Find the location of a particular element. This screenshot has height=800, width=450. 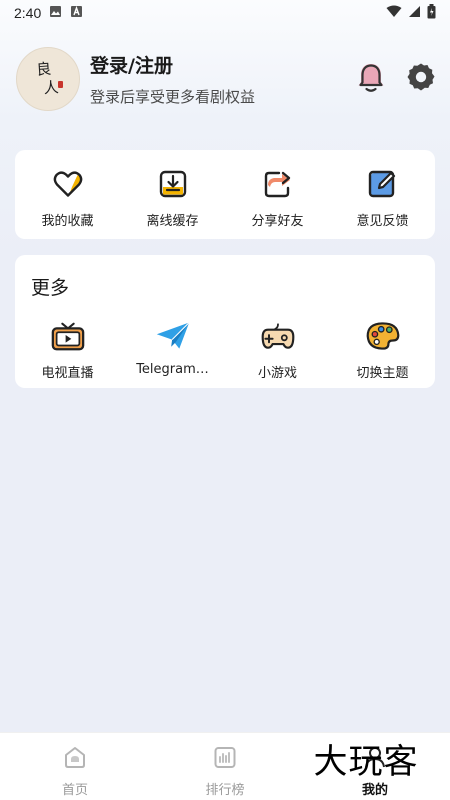

switch-theme-label: 切换主题 is located at coordinates (382, 373).